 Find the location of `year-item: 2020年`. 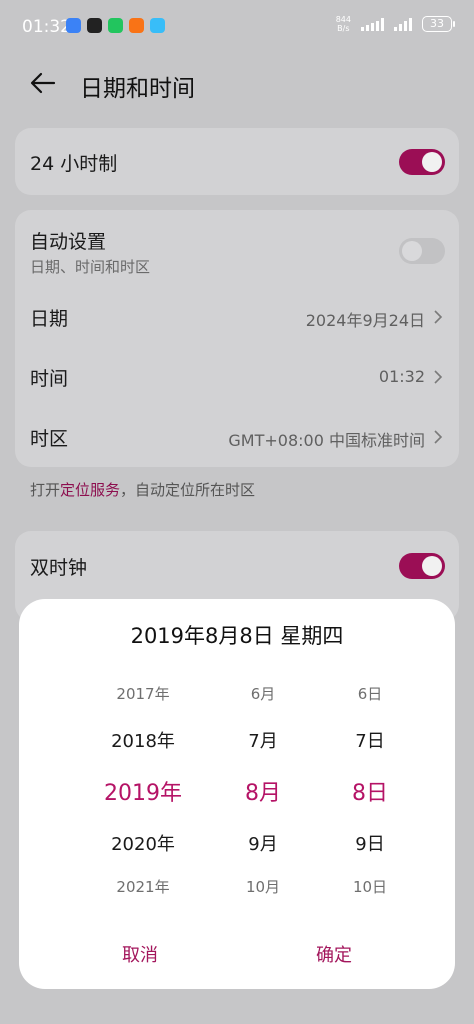

year-item: 2020年 is located at coordinates (143, 843).